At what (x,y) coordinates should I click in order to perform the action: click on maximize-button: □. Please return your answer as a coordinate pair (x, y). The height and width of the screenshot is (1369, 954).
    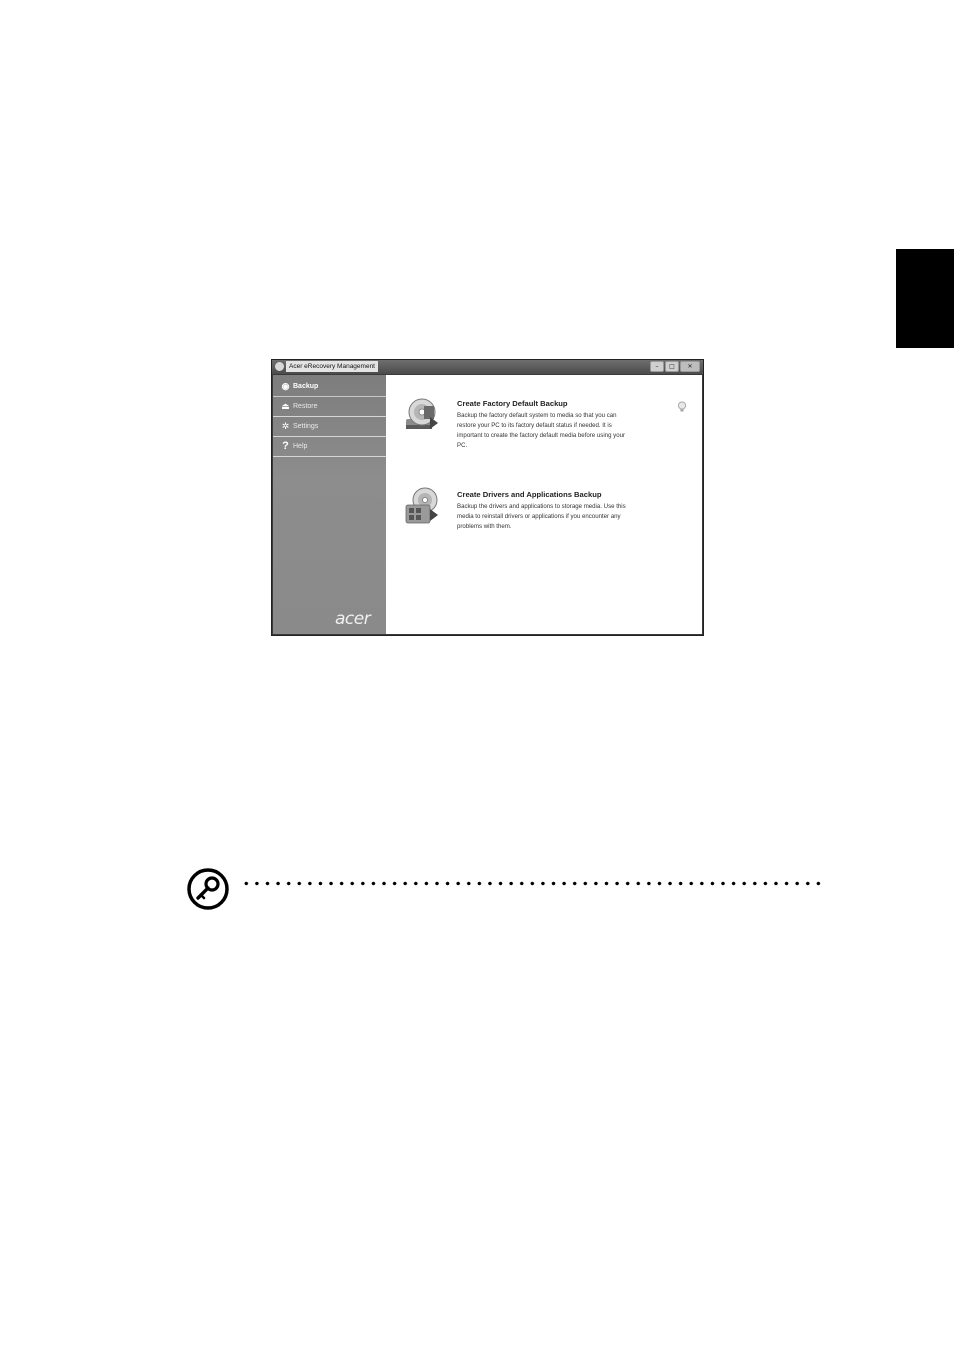
    Looking at the image, I should click on (672, 366).